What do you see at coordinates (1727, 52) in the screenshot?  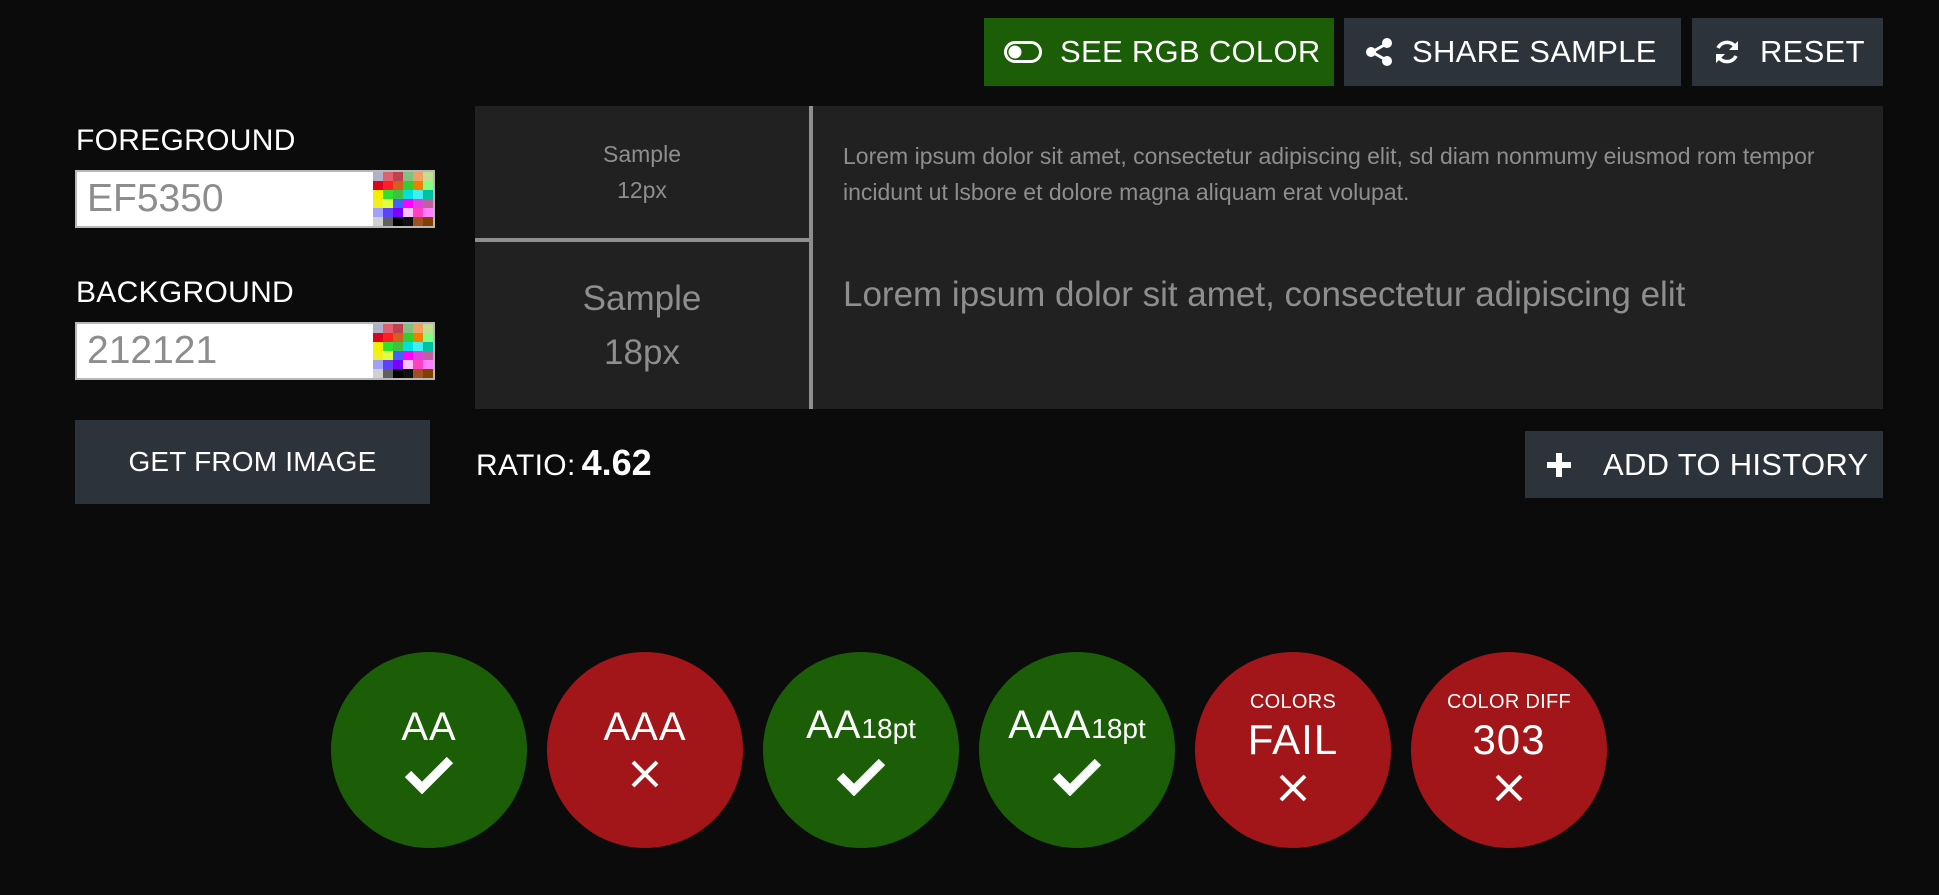 I see `refresh-icon` at bounding box center [1727, 52].